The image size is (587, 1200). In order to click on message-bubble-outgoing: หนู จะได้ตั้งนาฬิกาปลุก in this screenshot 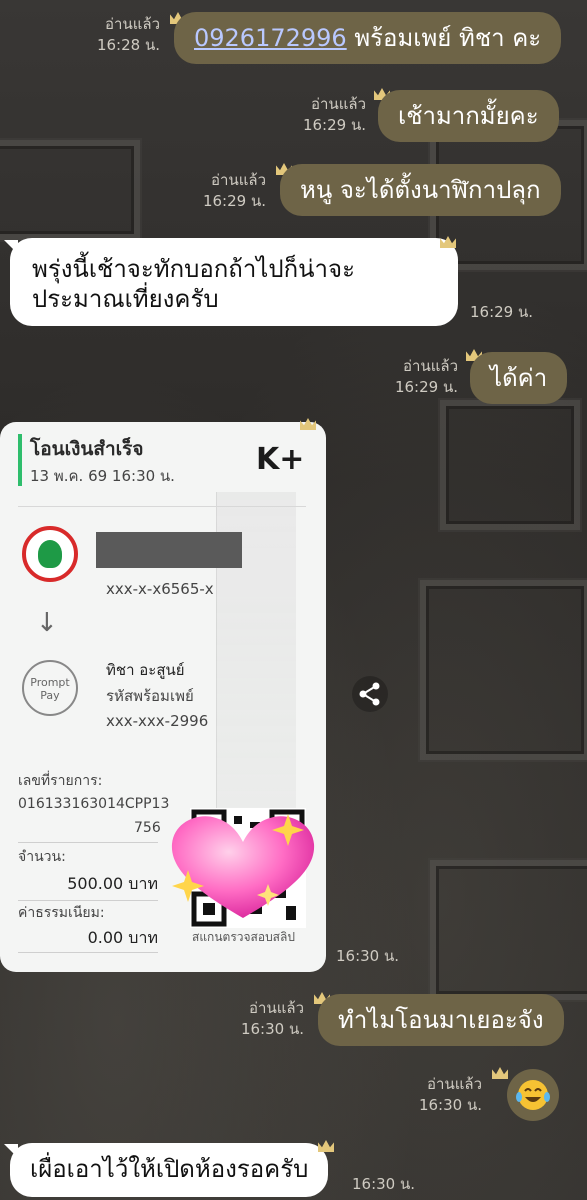, I will do `click(420, 190)`.